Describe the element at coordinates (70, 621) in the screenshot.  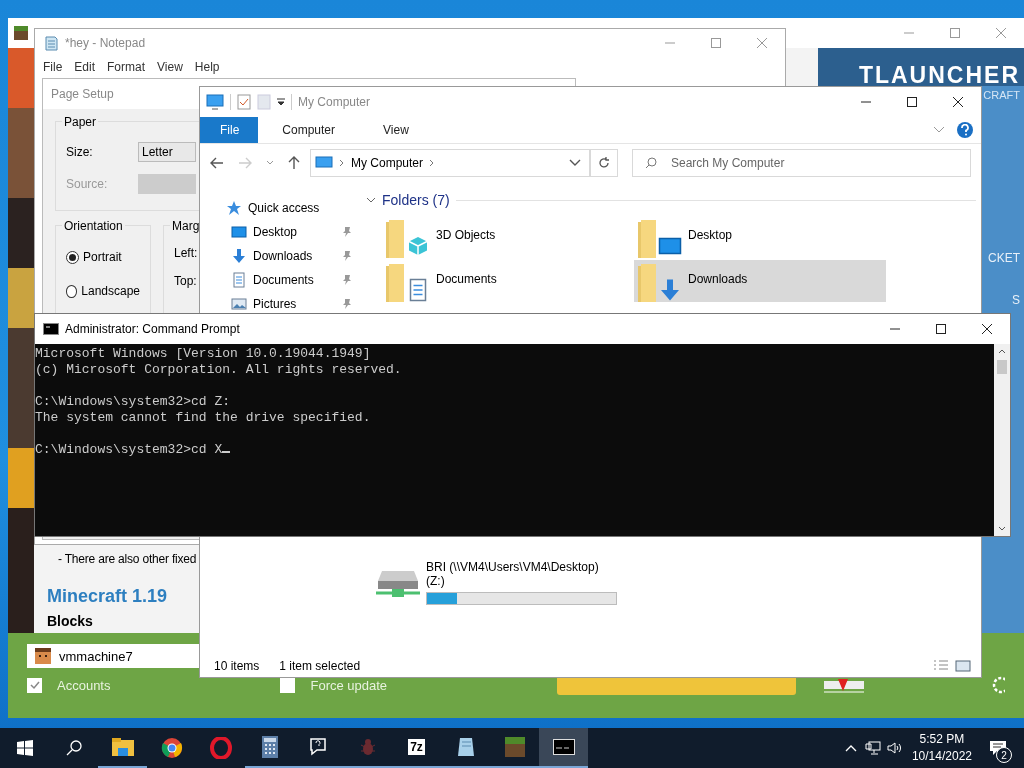
I see `news-subheading: Blocks` at that location.